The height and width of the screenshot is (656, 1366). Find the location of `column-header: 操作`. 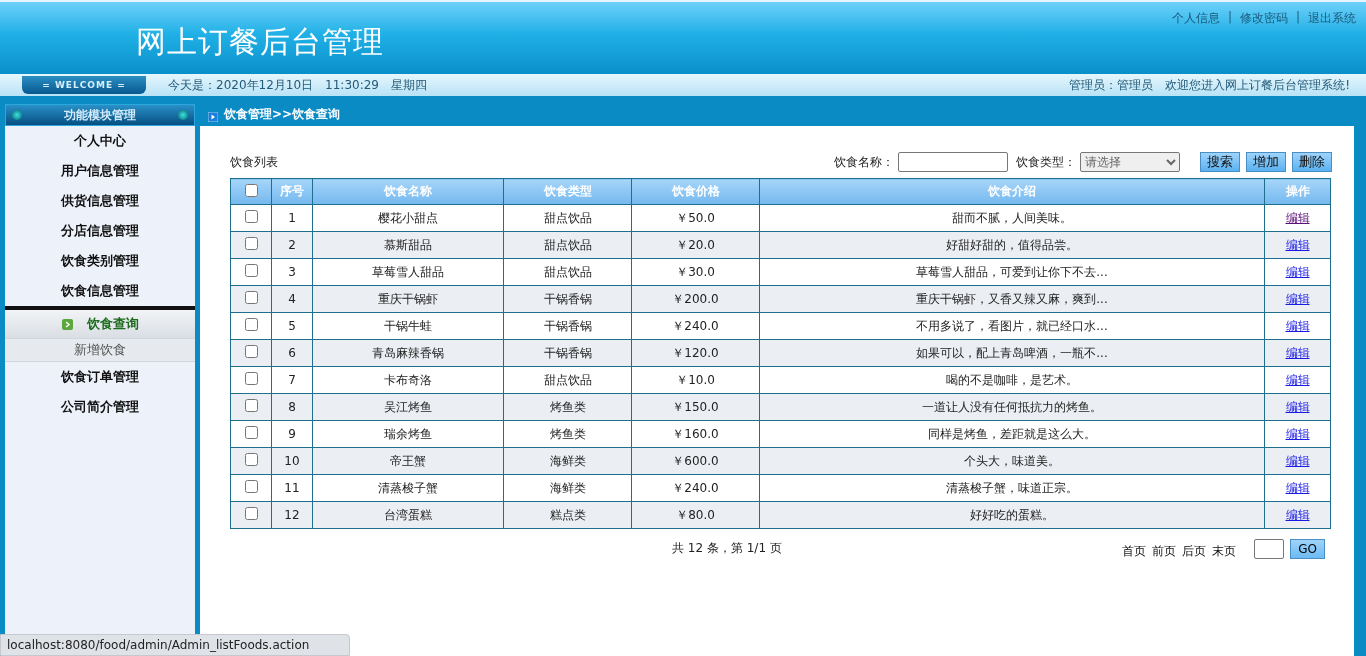

column-header: 操作 is located at coordinates (1297, 191).